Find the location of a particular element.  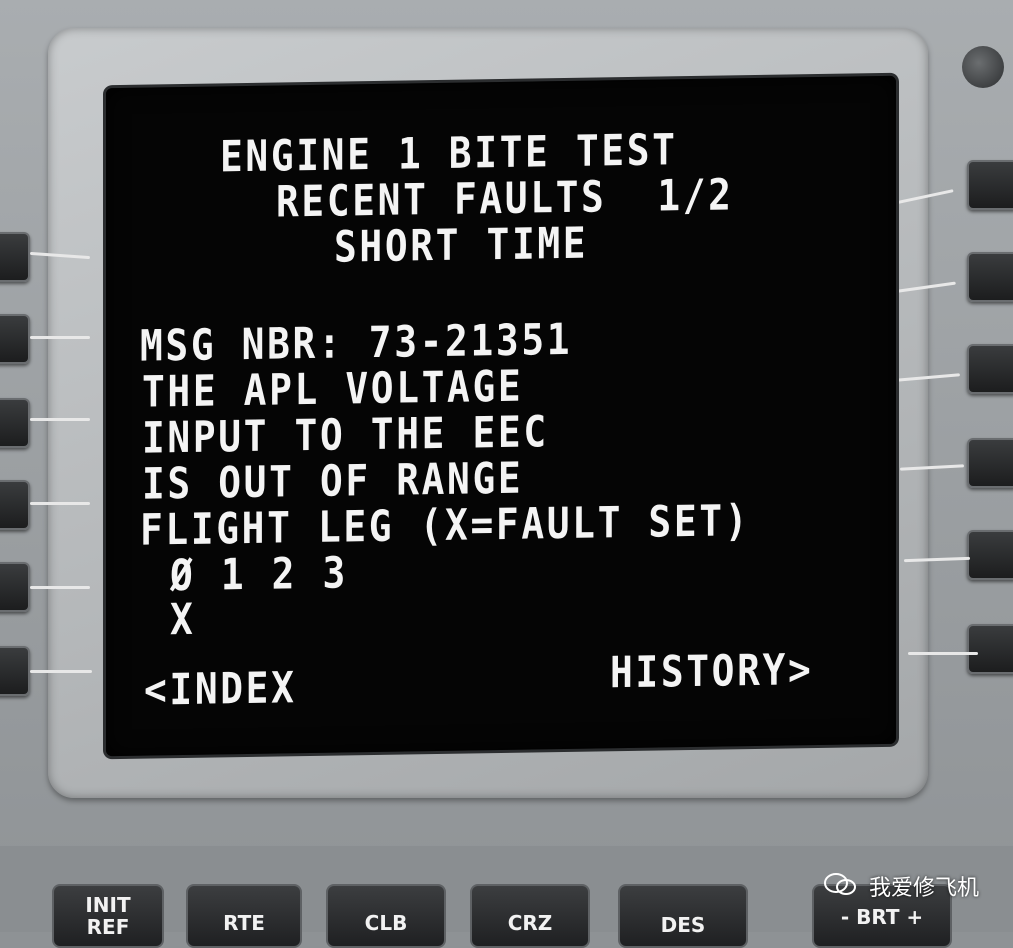

lsk-indicator-2l is located at coordinates (60, 337).